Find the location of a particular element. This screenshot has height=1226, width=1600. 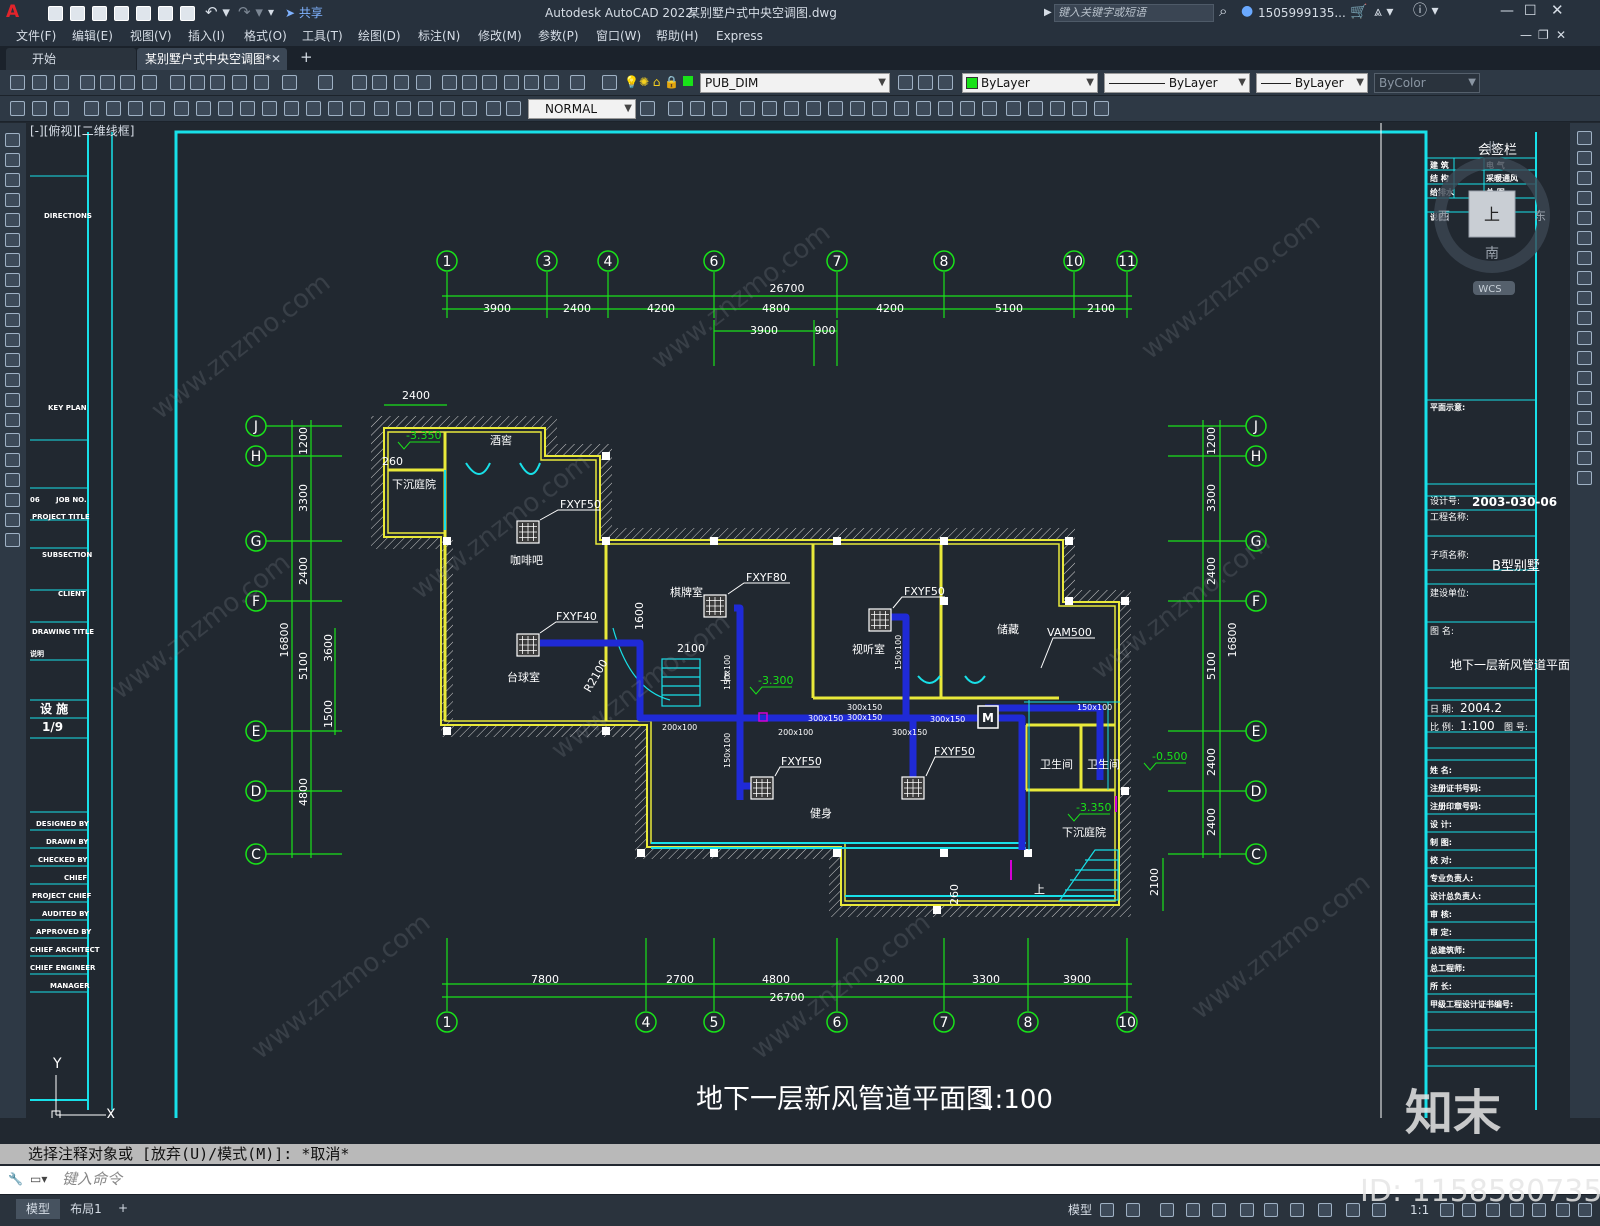

standard-tool-15-icon is located at coordinates (379, 82).